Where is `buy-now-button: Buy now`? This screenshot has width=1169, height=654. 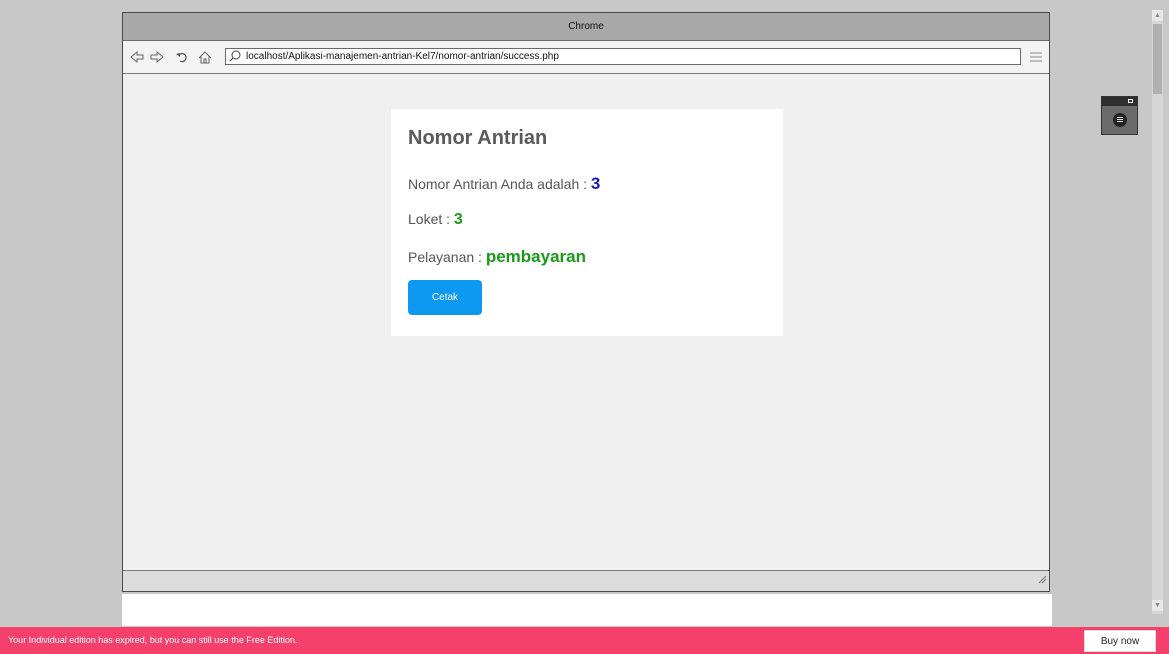 buy-now-button: Buy now is located at coordinates (1120, 641).